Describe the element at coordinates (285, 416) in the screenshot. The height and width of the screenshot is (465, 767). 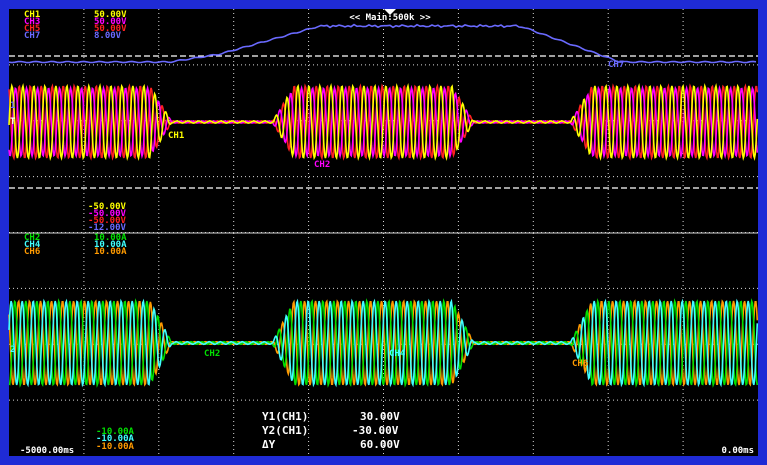
I see `y1-label: Y1(CH1)` at that location.